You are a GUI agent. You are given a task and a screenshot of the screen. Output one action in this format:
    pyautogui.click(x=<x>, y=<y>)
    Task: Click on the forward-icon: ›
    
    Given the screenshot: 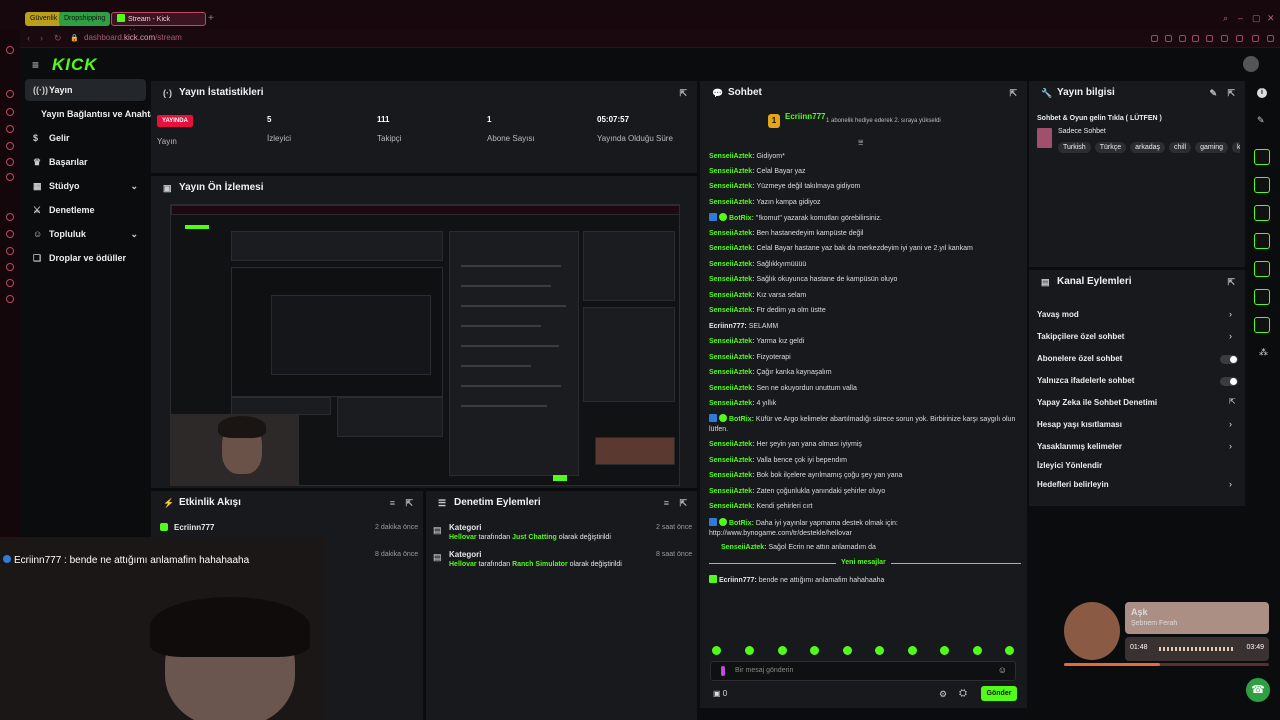 What is the action you would take?
    pyautogui.click(x=41, y=38)
    